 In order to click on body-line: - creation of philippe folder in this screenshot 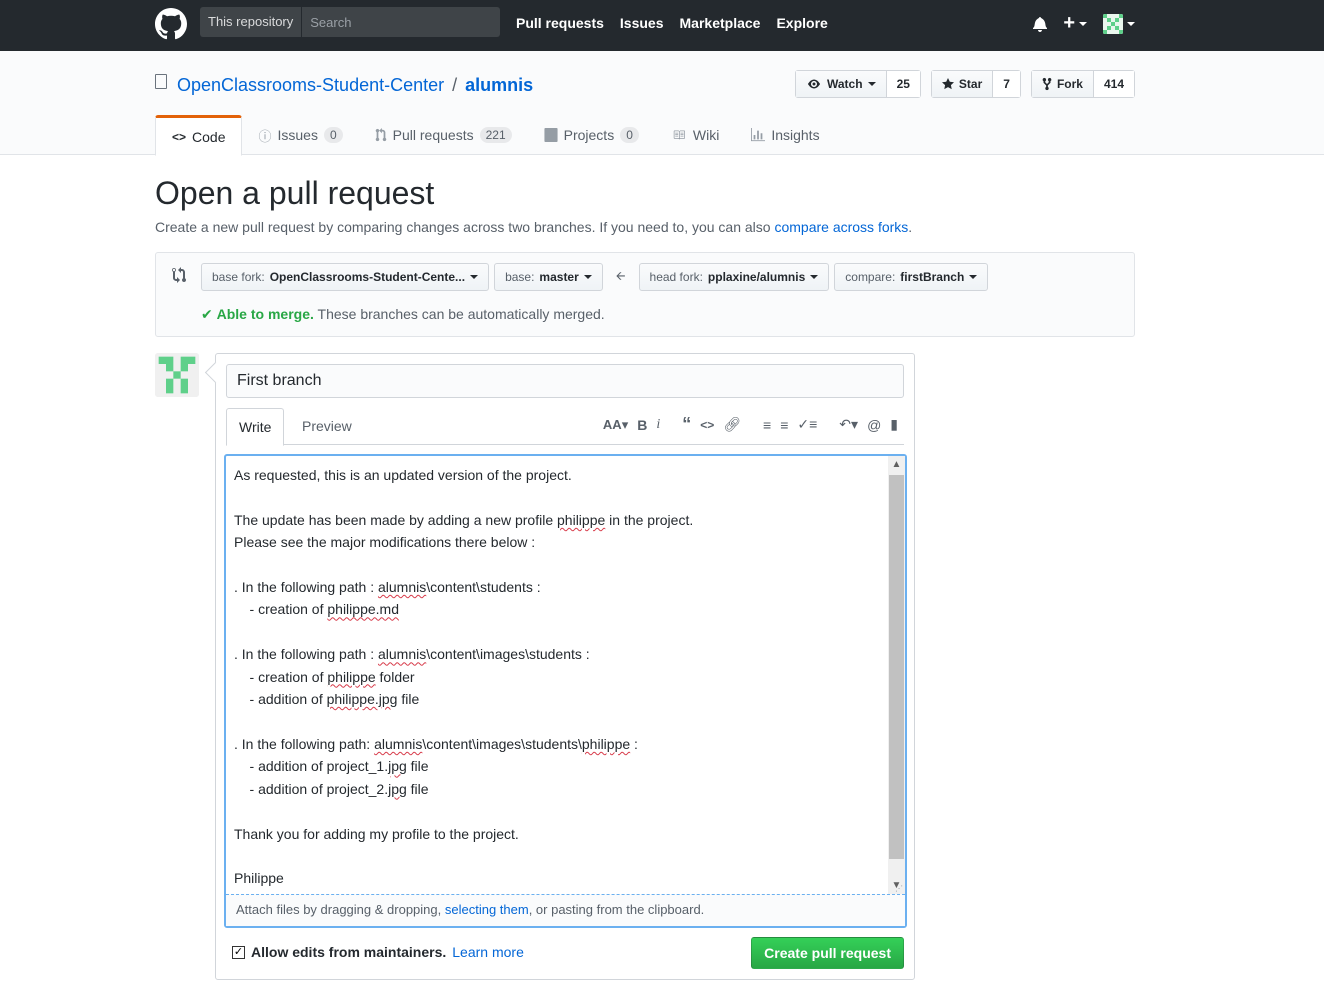, I will do `click(324, 676)`.